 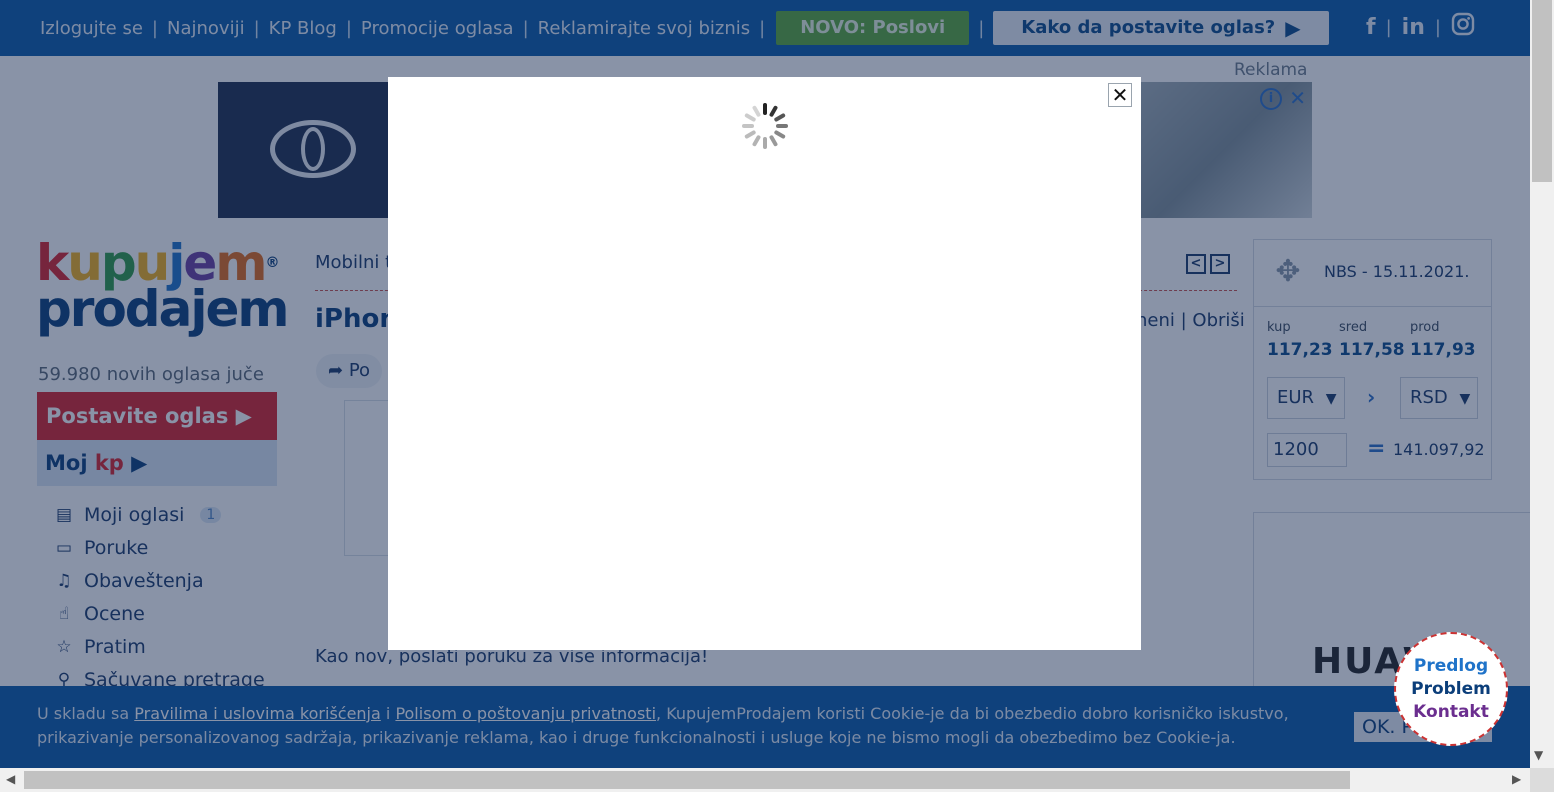 I want to click on horizontal-scroll-thumb, so click(x=687, y=780).